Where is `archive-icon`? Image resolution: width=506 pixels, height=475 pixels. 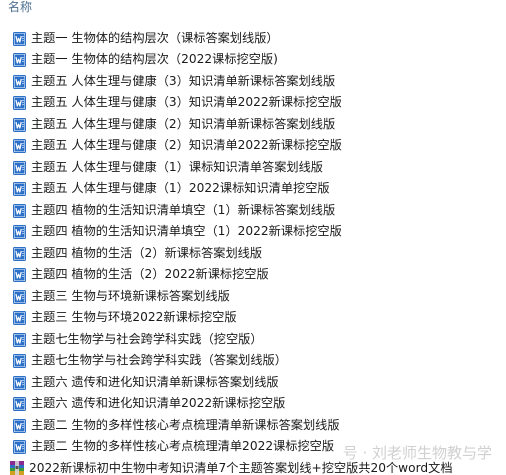
archive-icon is located at coordinates (17, 467).